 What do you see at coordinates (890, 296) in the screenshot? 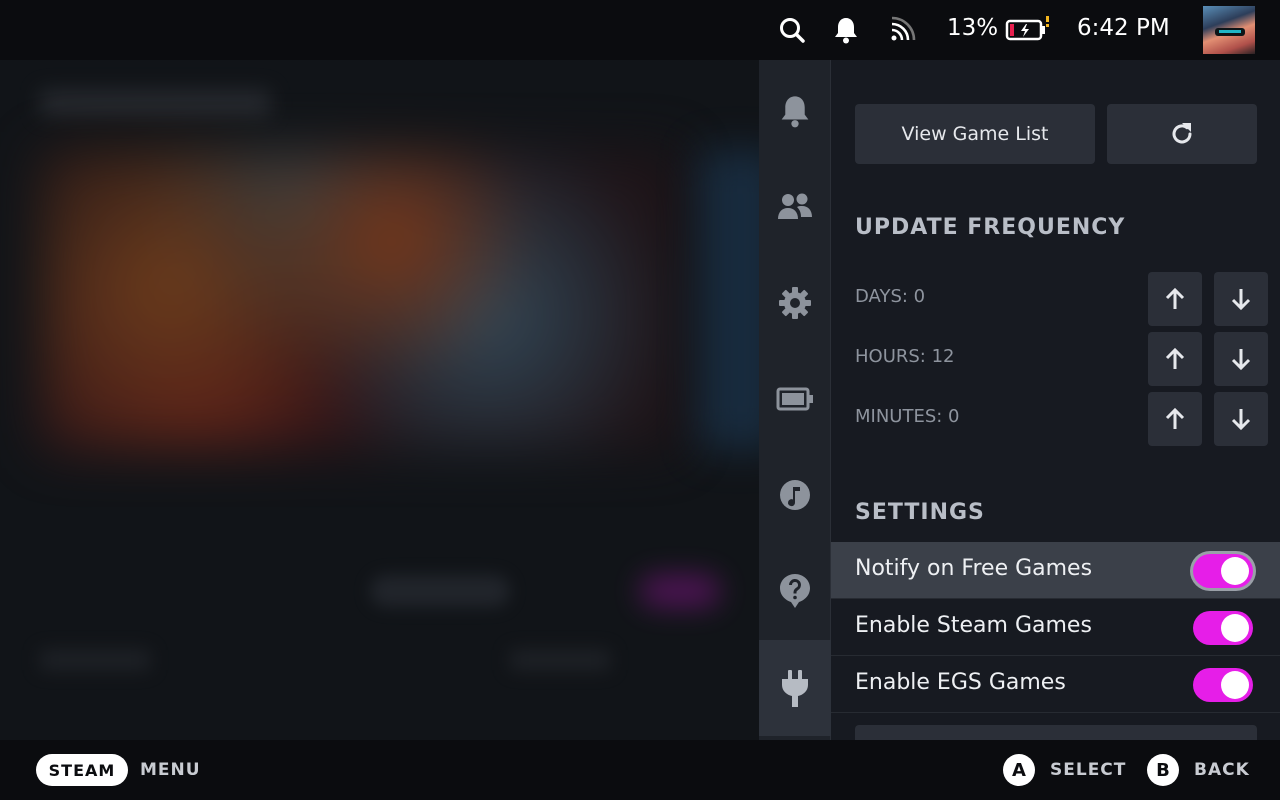
I see `days-value: DAYS: 0` at bounding box center [890, 296].